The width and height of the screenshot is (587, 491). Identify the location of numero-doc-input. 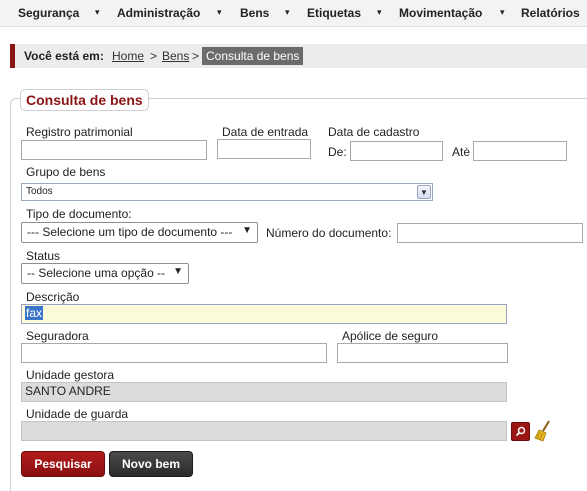
(490, 233).